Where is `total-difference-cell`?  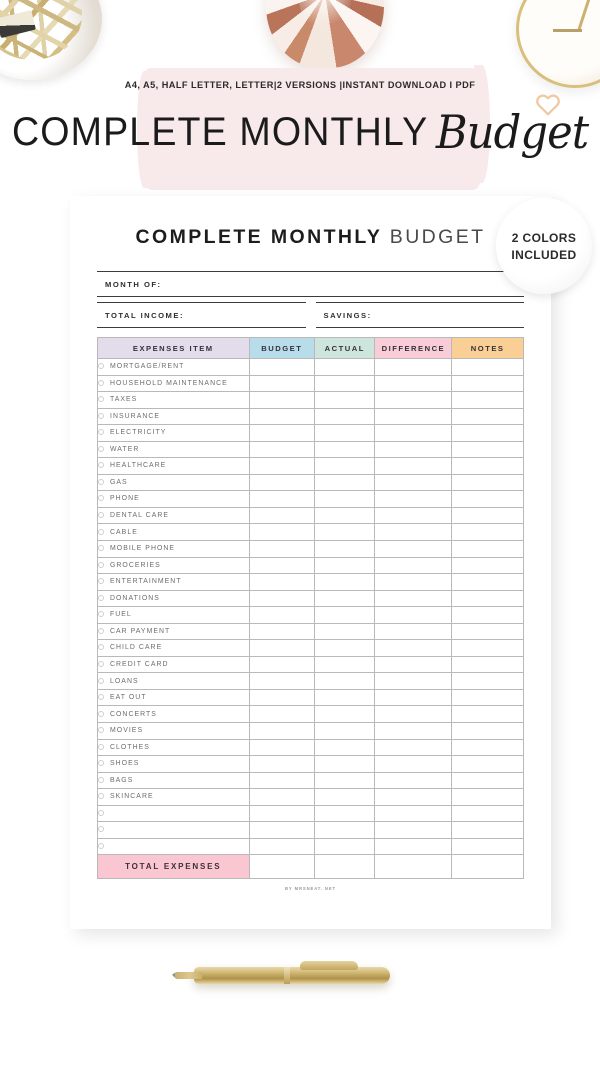
total-difference-cell is located at coordinates (413, 867).